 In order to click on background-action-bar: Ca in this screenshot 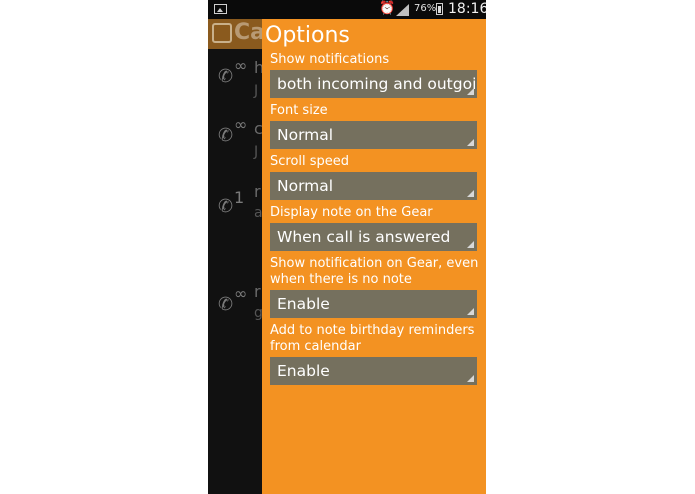, I will do `click(236, 34)`.